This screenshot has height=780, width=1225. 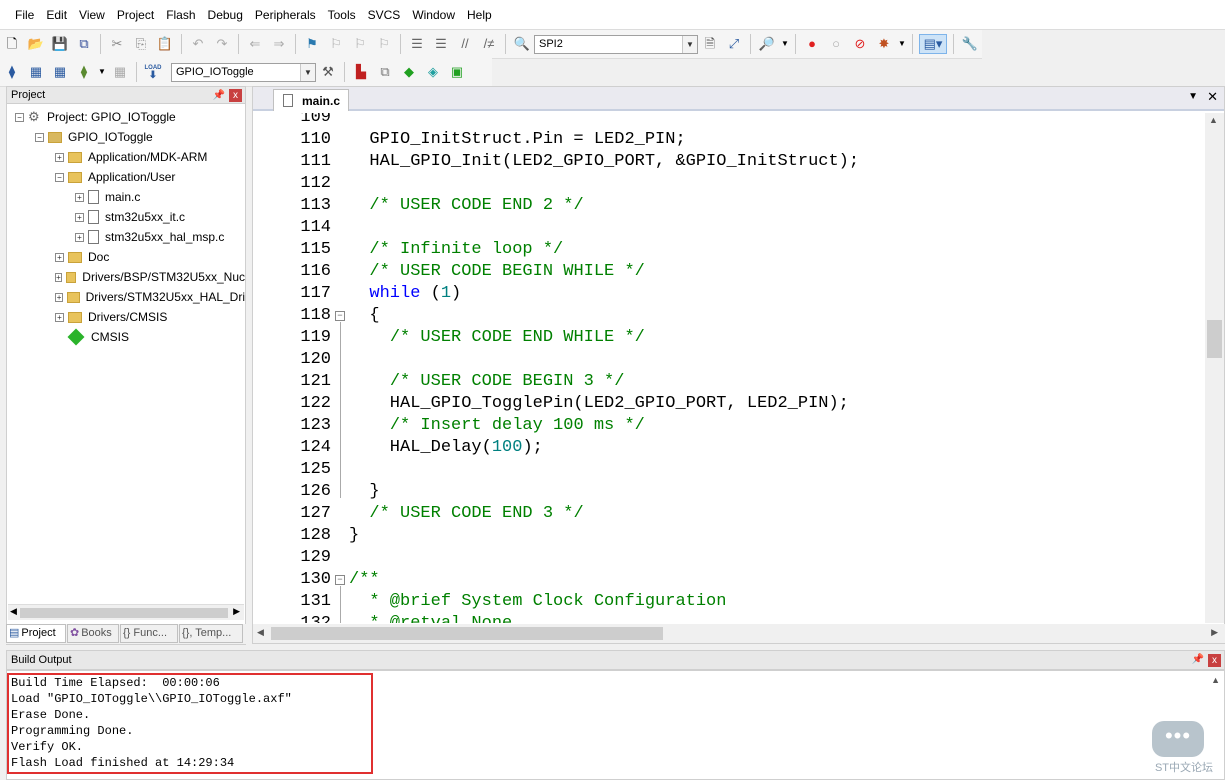 I want to click on translate-icon: ⧫, so click(x=12, y=72).